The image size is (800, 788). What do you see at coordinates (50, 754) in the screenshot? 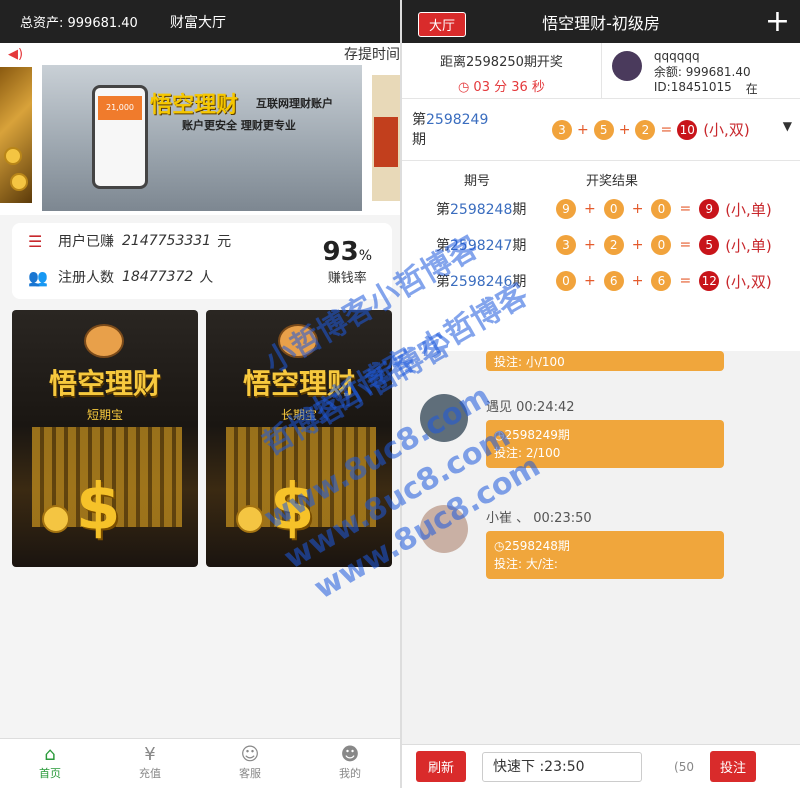
I see `home-icon: ⌂` at bounding box center [50, 754].